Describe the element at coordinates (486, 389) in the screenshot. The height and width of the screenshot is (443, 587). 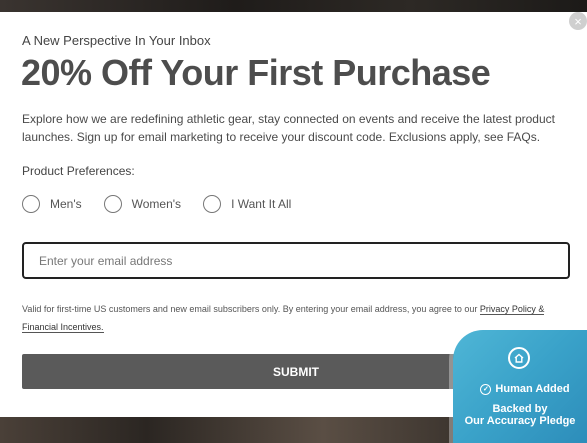
I see `check-circle-icon: ✓` at that location.